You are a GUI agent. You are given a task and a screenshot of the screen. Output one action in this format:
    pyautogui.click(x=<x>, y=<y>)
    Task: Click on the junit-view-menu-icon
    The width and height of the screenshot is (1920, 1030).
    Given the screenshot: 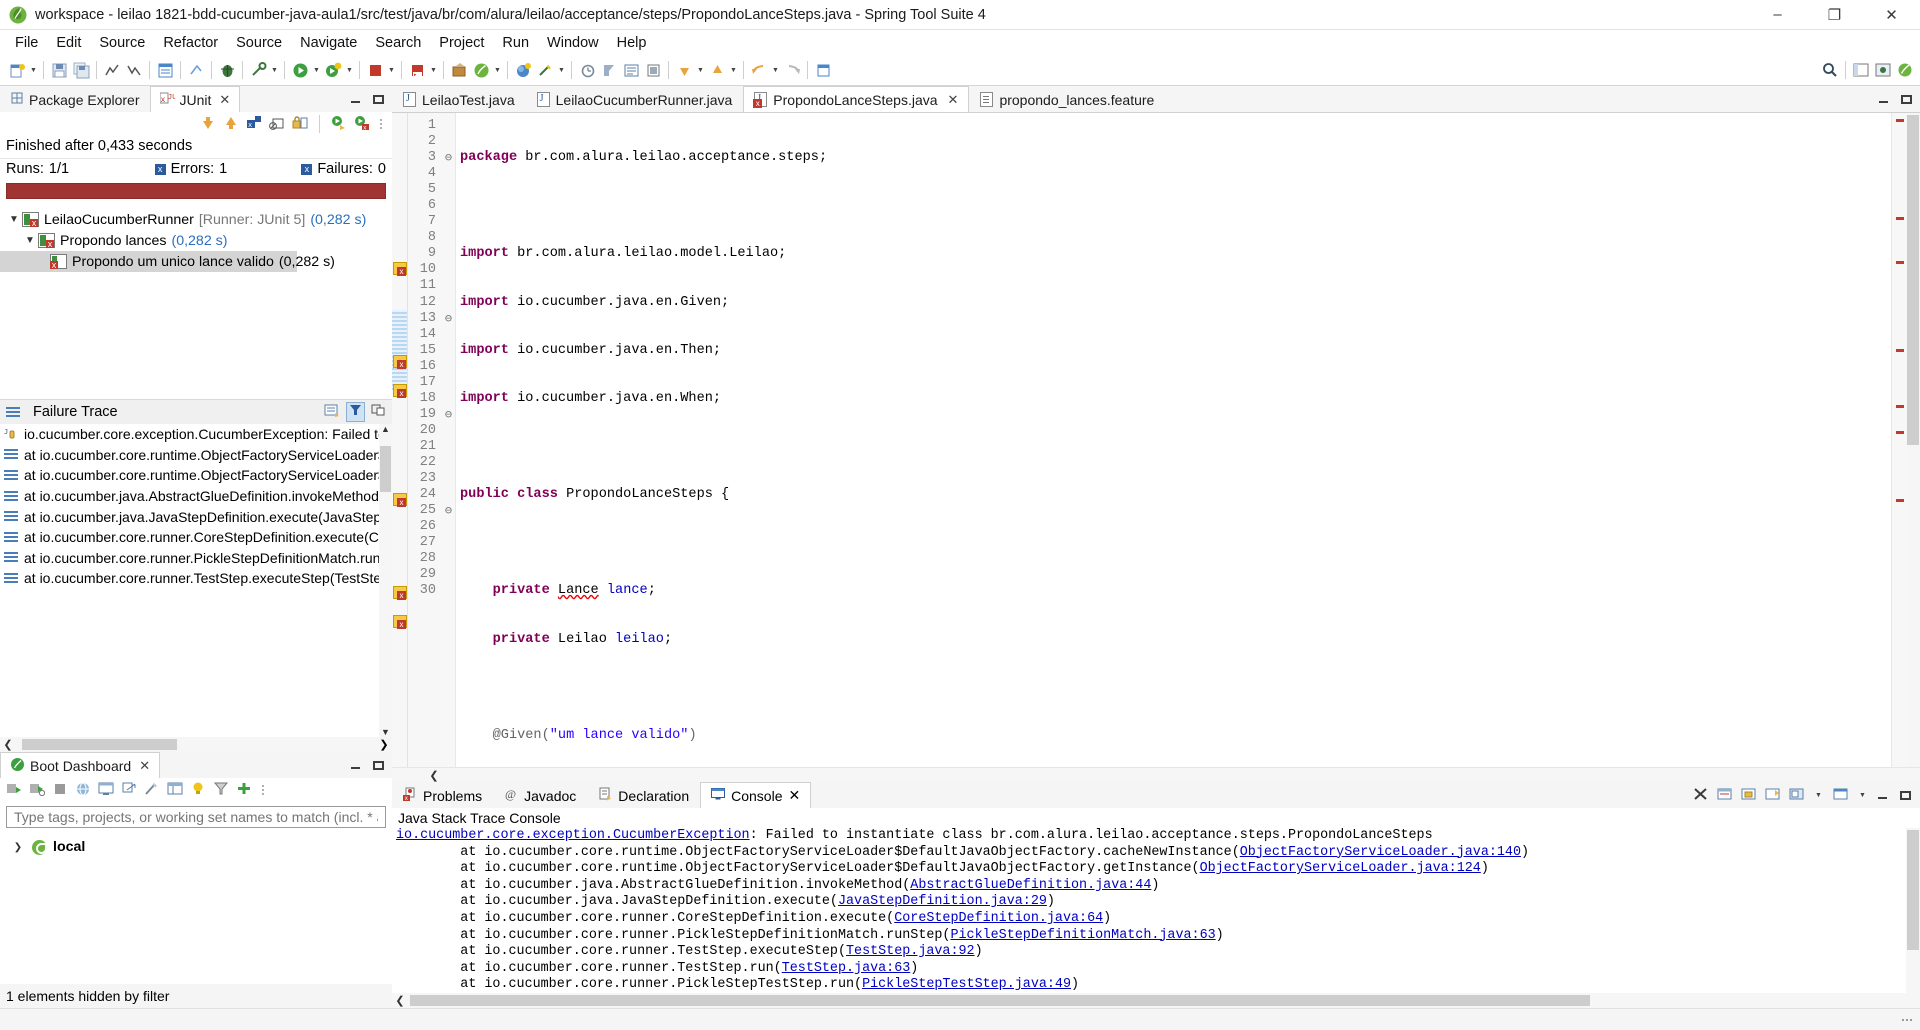 What is the action you would take?
    pyautogui.click(x=380, y=124)
    